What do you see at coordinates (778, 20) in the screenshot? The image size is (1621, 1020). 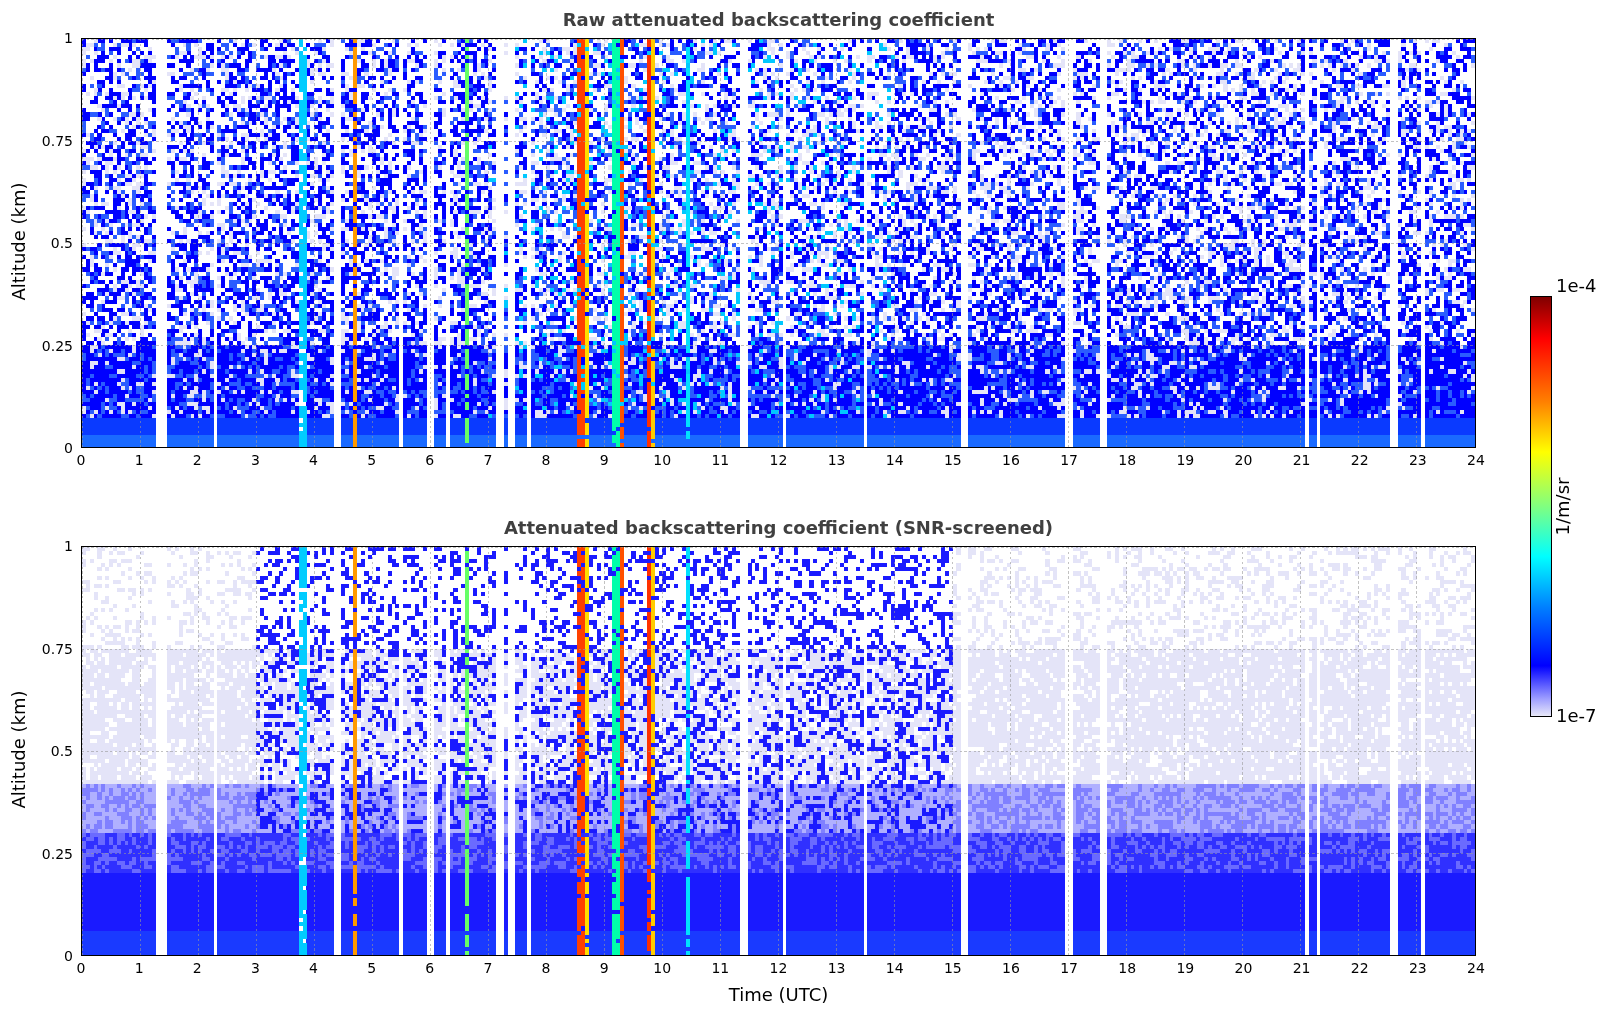 I see `plot-title: Raw attenuated backscattering coefficient` at bounding box center [778, 20].